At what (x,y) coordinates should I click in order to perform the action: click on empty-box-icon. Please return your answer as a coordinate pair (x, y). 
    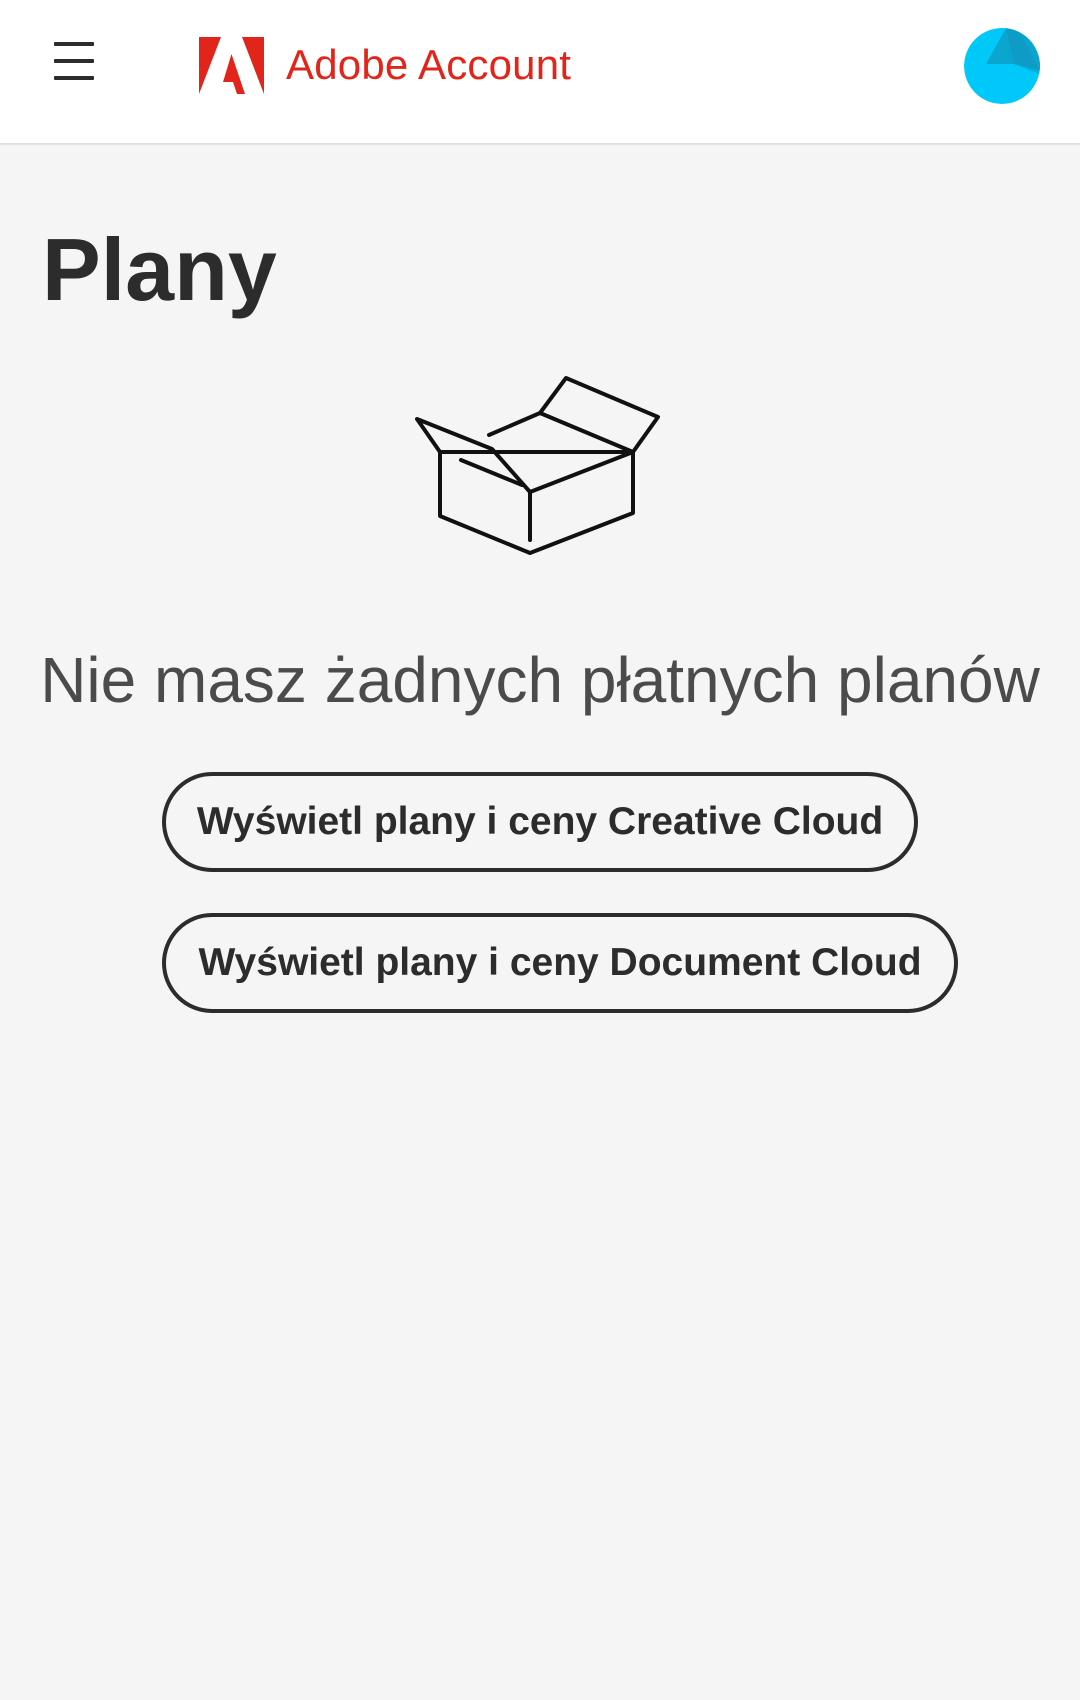
    Looking at the image, I should click on (537, 465).